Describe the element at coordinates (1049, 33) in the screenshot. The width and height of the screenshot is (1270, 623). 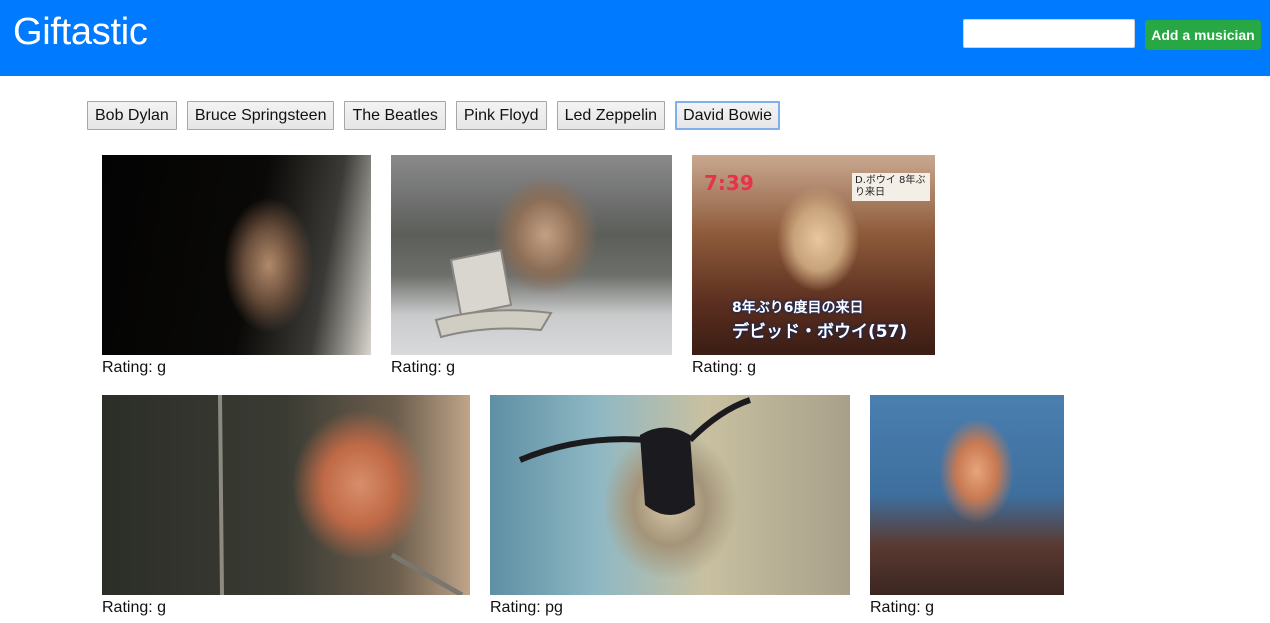
I see `musician-input` at that location.